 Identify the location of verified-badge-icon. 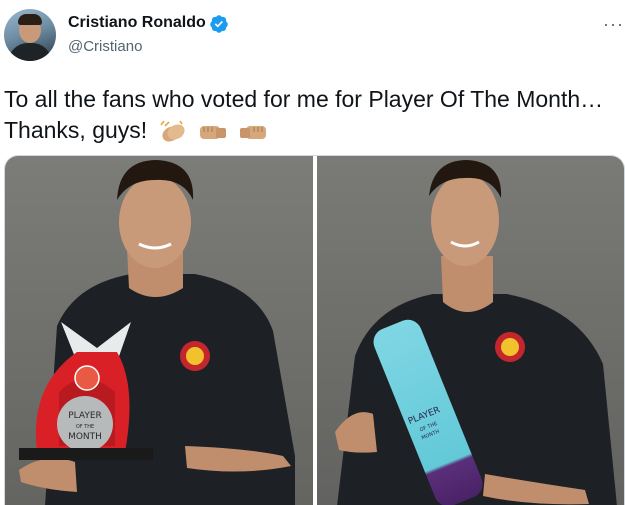
(219, 24).